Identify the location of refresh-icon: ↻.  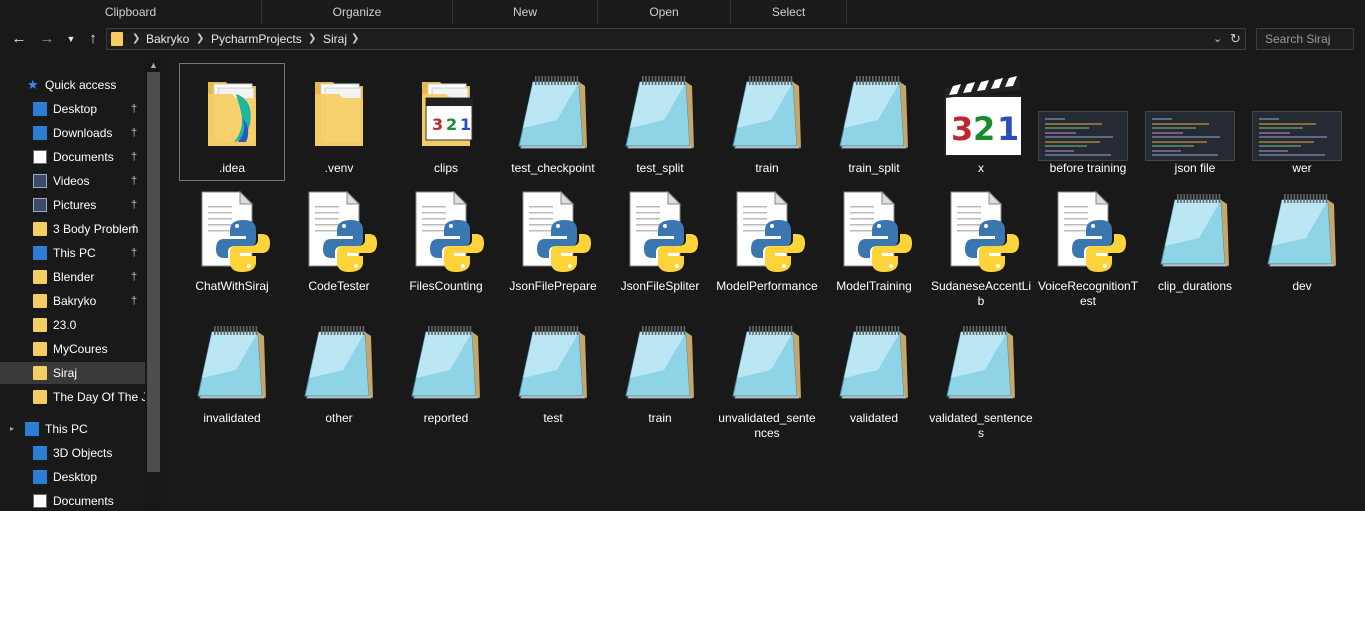
(1235, 39).